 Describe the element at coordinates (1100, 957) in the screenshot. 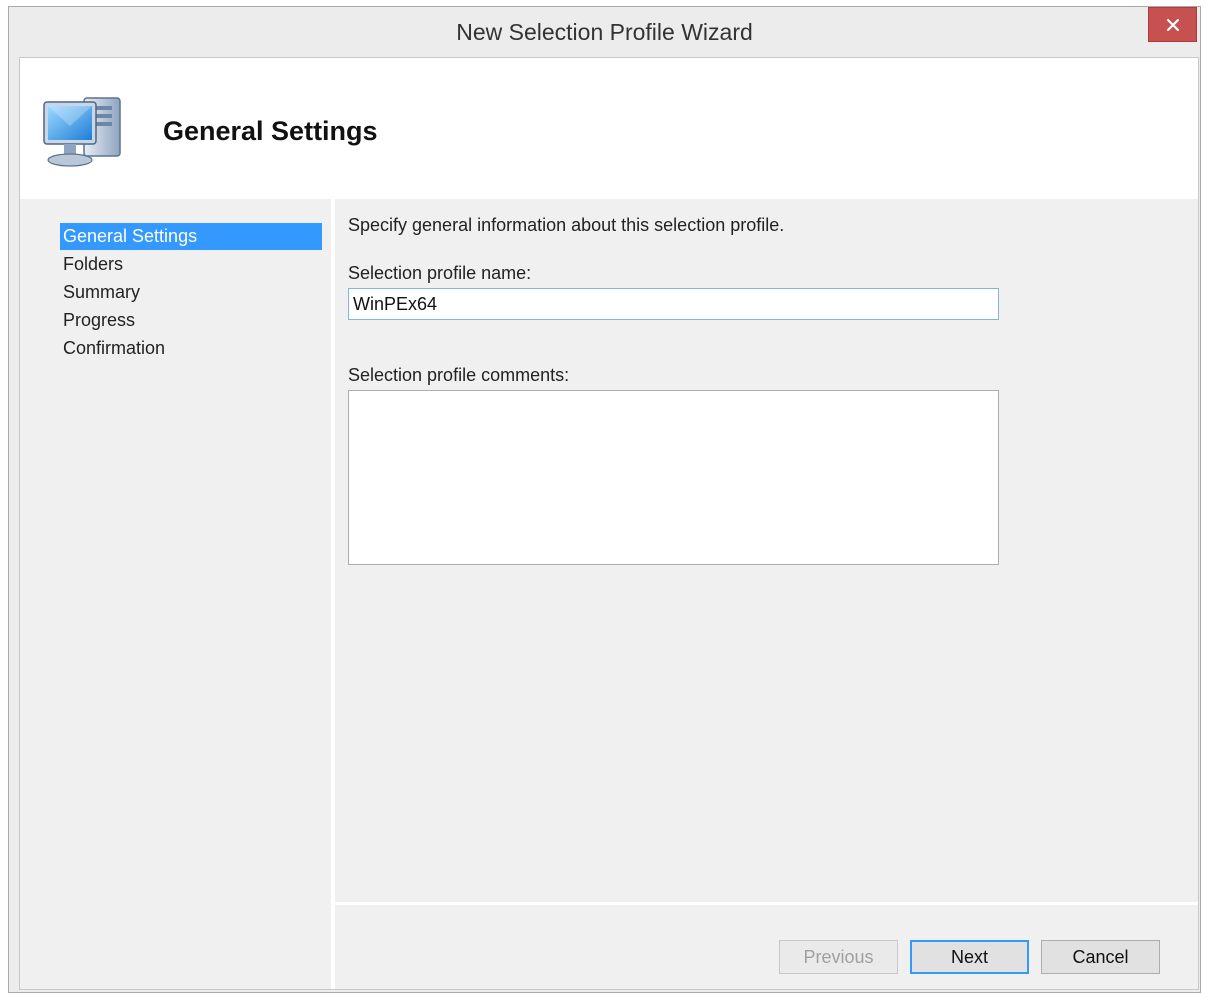

I see `cancel-button: Cancel` at that location.